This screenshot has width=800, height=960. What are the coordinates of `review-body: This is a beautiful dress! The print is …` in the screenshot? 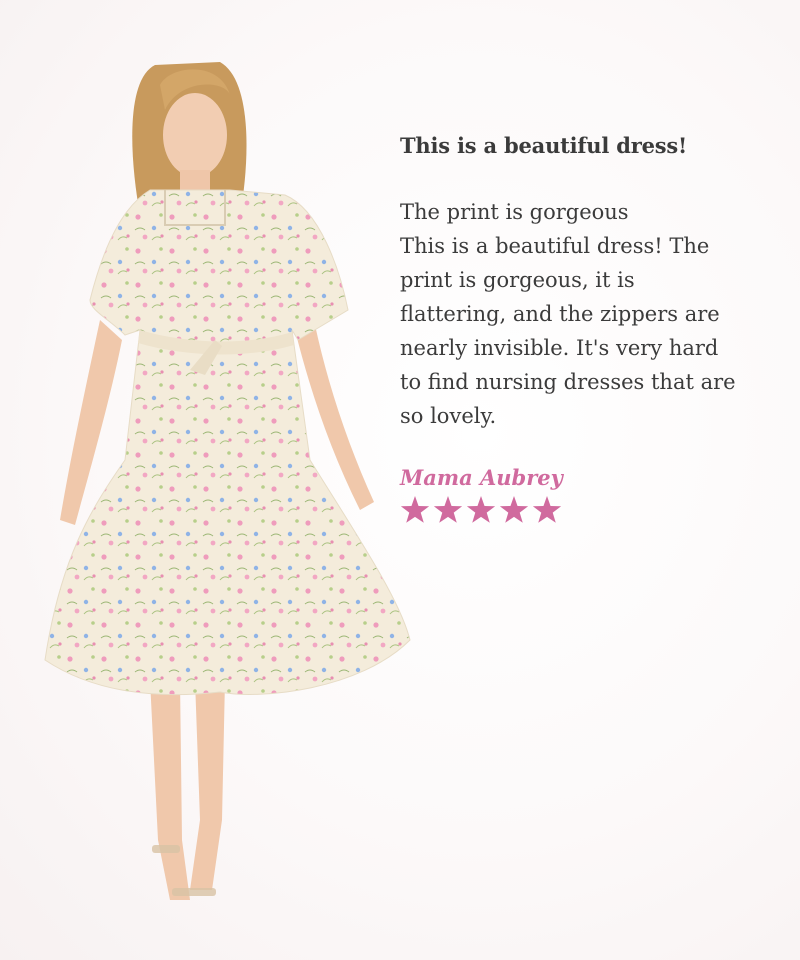 It's located at (568, 331).